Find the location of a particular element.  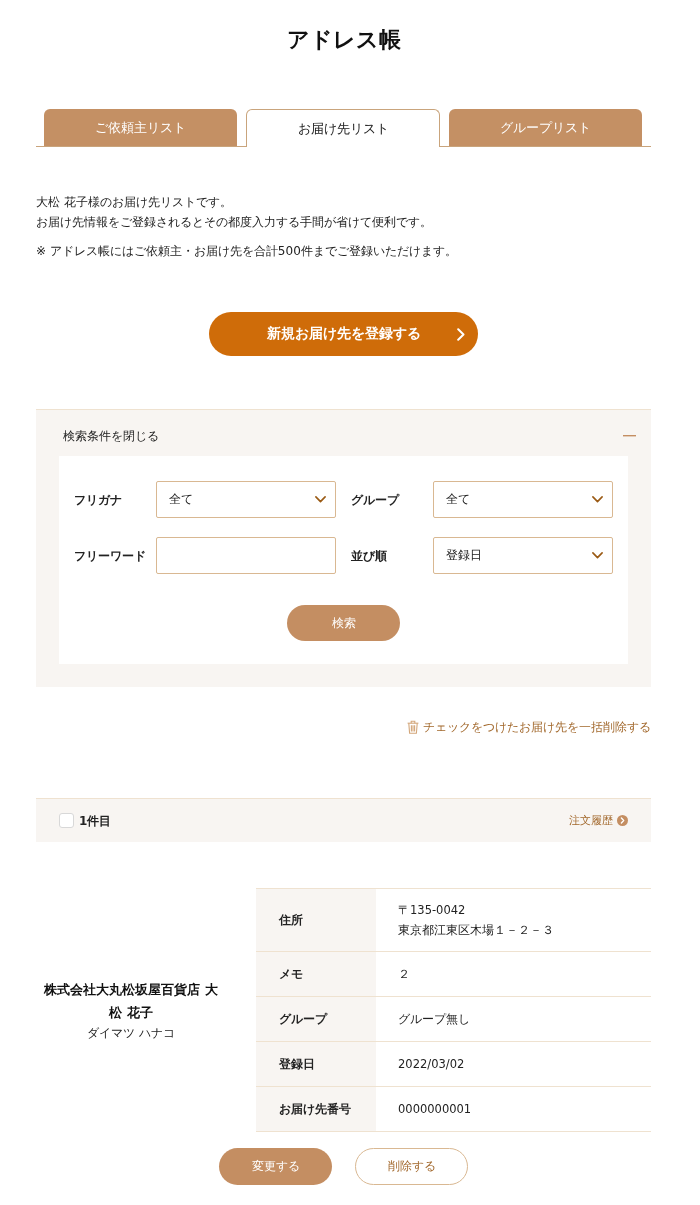

detail-label-cell: お届け先番号 is located at coordinates (316, 1109).